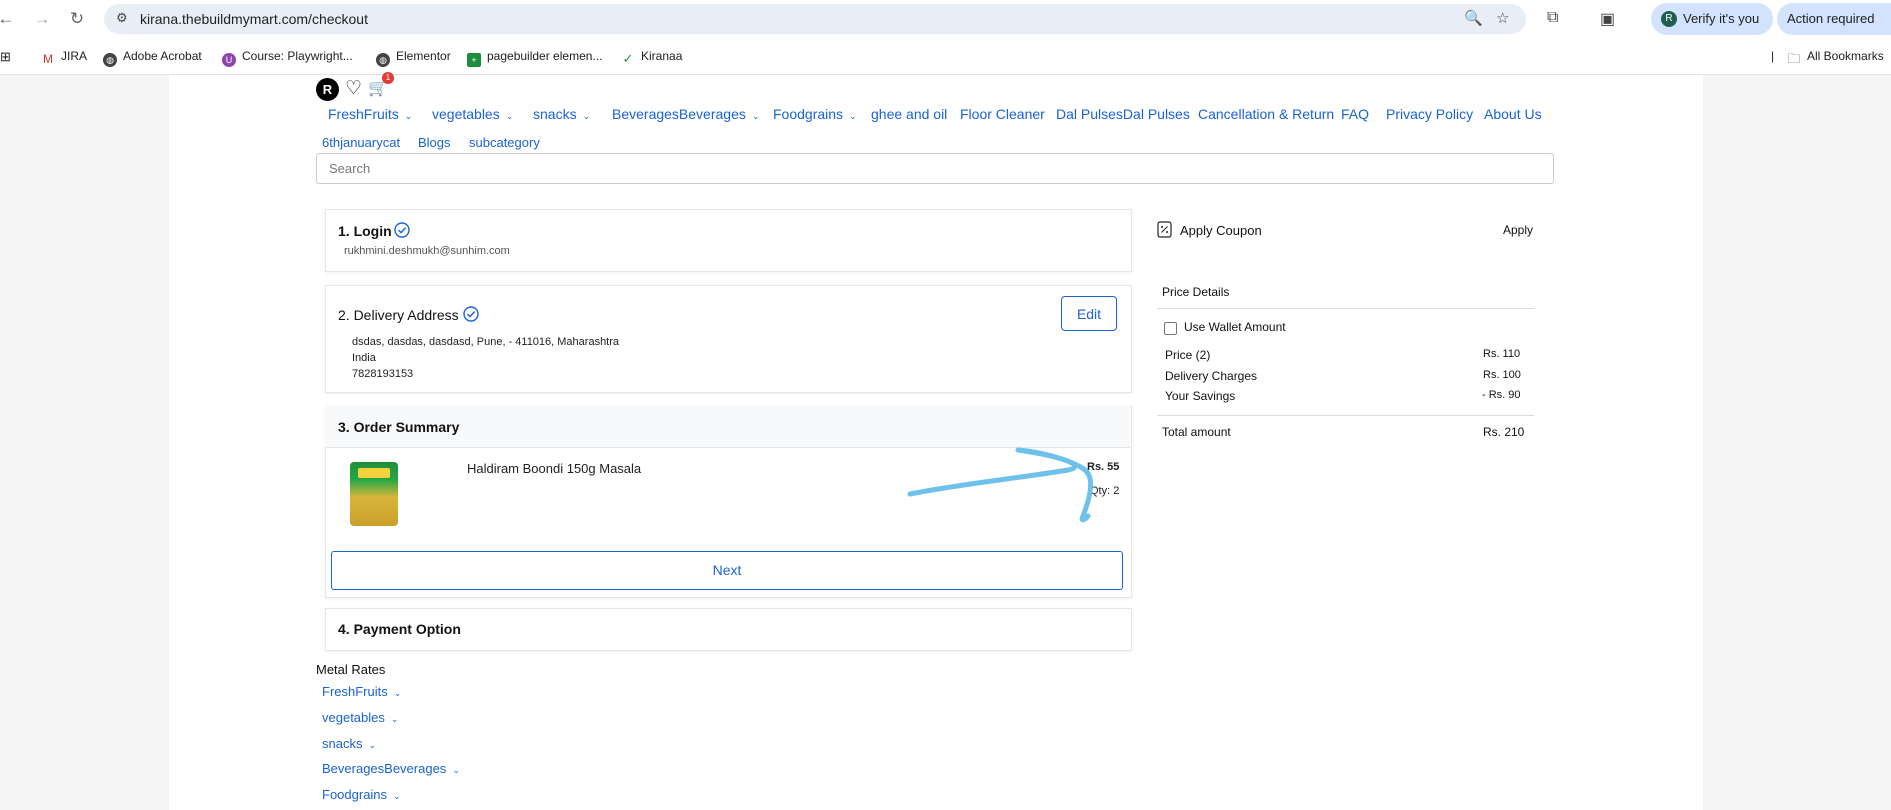  I want to click on next-button: Next, so click(727, 570).